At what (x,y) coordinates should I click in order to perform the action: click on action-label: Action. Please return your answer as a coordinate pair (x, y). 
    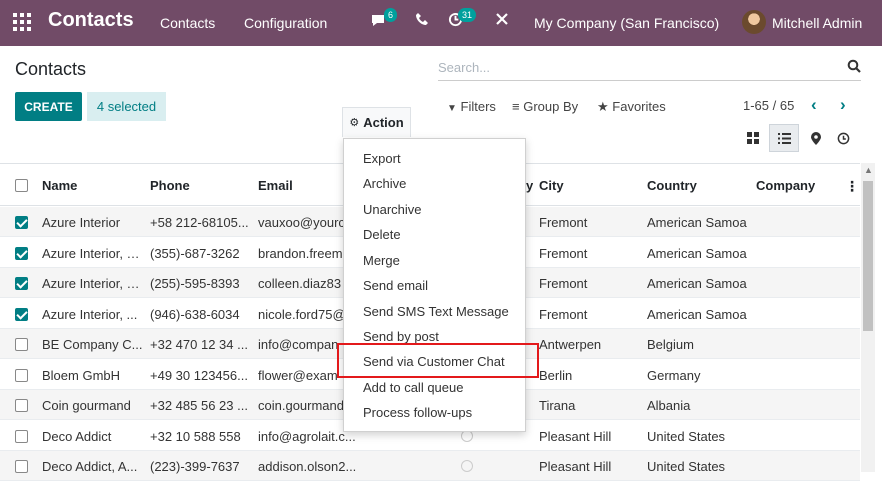
    Looking at the image, I should click on (383, 122).